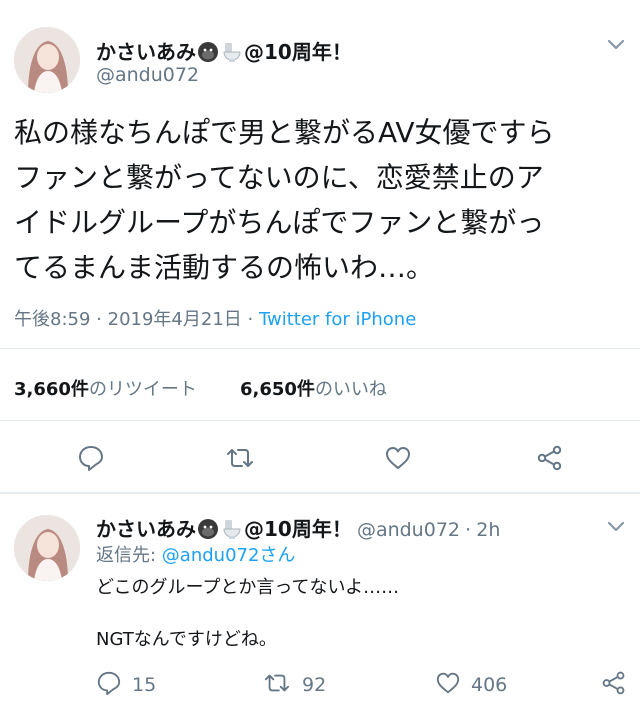 The height and width of the screenshot is (715, 640). I want to click on like-count: 6,650件, so click(277, 389).